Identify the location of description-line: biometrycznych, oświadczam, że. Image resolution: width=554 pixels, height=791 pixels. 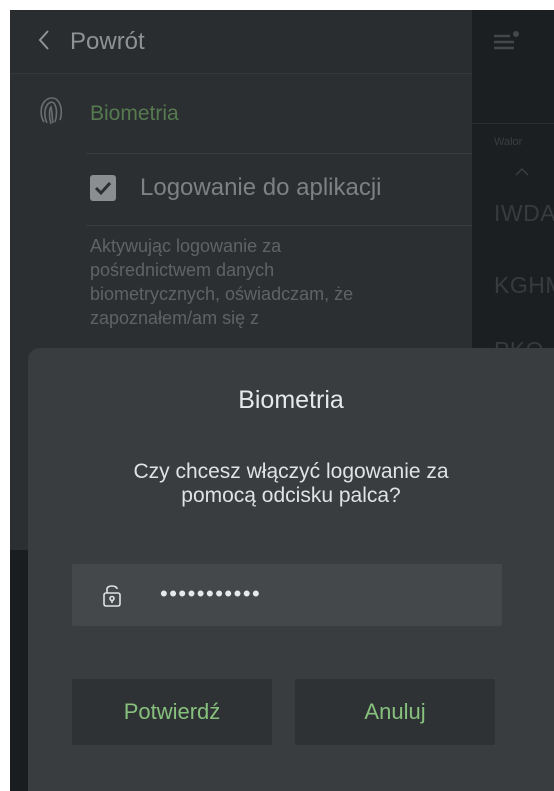
(222, 294).